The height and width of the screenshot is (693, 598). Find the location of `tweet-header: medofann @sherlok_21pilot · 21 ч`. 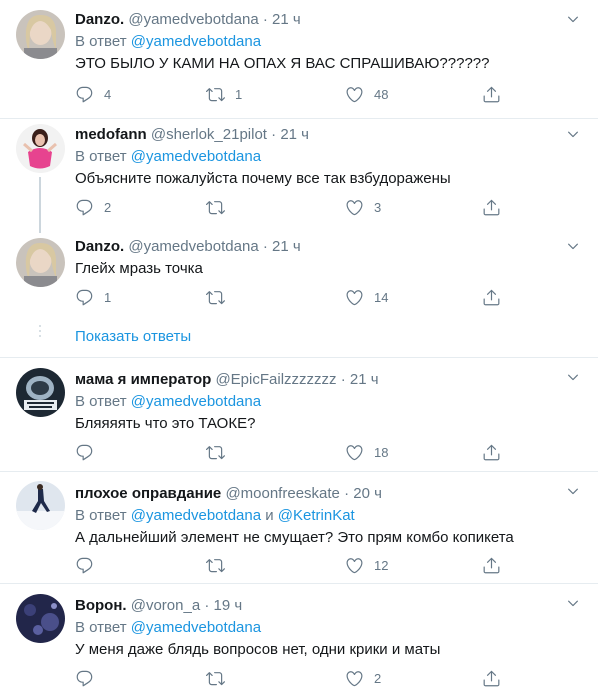

tweet-header: medofann @sherlok_21pilot · 21 ч is located at coordinates (330, 135).